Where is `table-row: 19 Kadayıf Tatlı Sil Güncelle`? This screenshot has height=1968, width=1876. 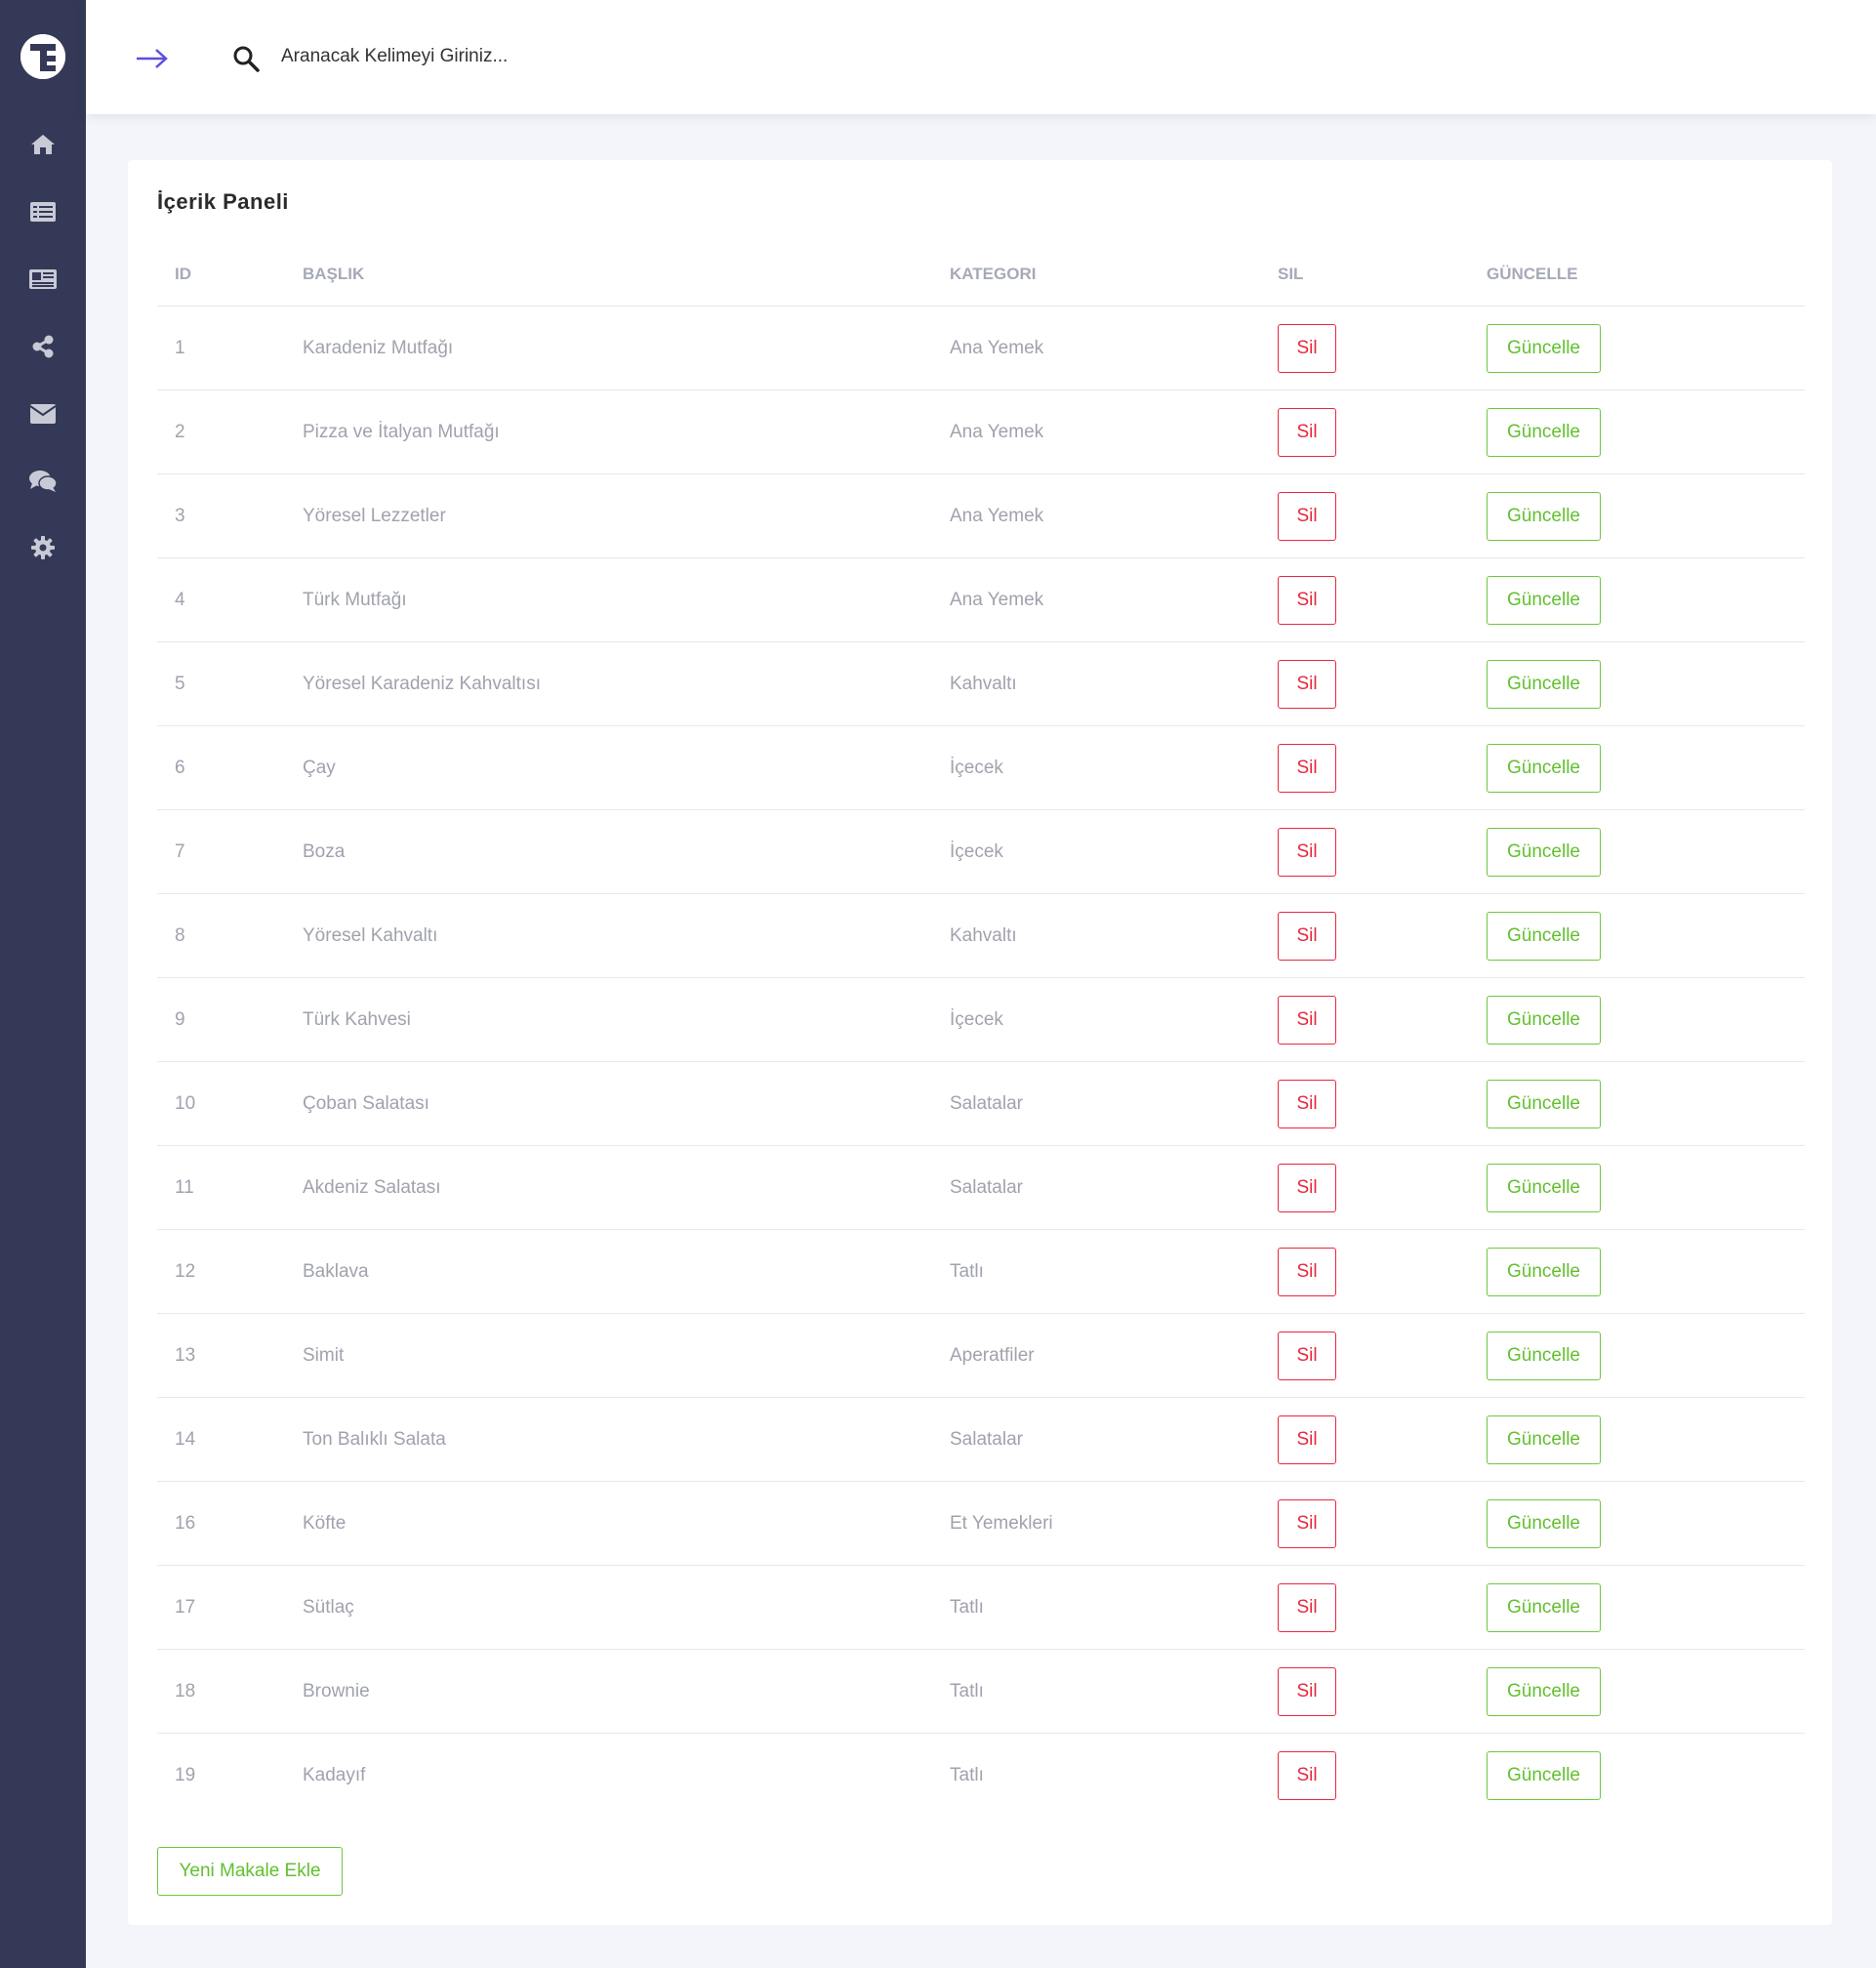 table-row: 19 Kadayıf Tatlı Sil Güncelle is located at coordinates (981, 1776).